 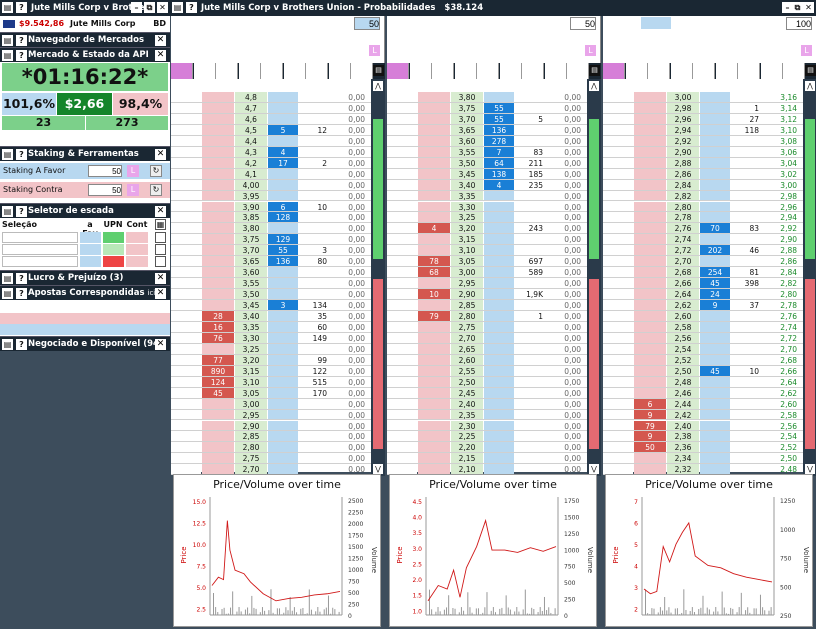 I want to click on ladder-scrollbar: ⋀ ⋁, so click(x=594, y=278).